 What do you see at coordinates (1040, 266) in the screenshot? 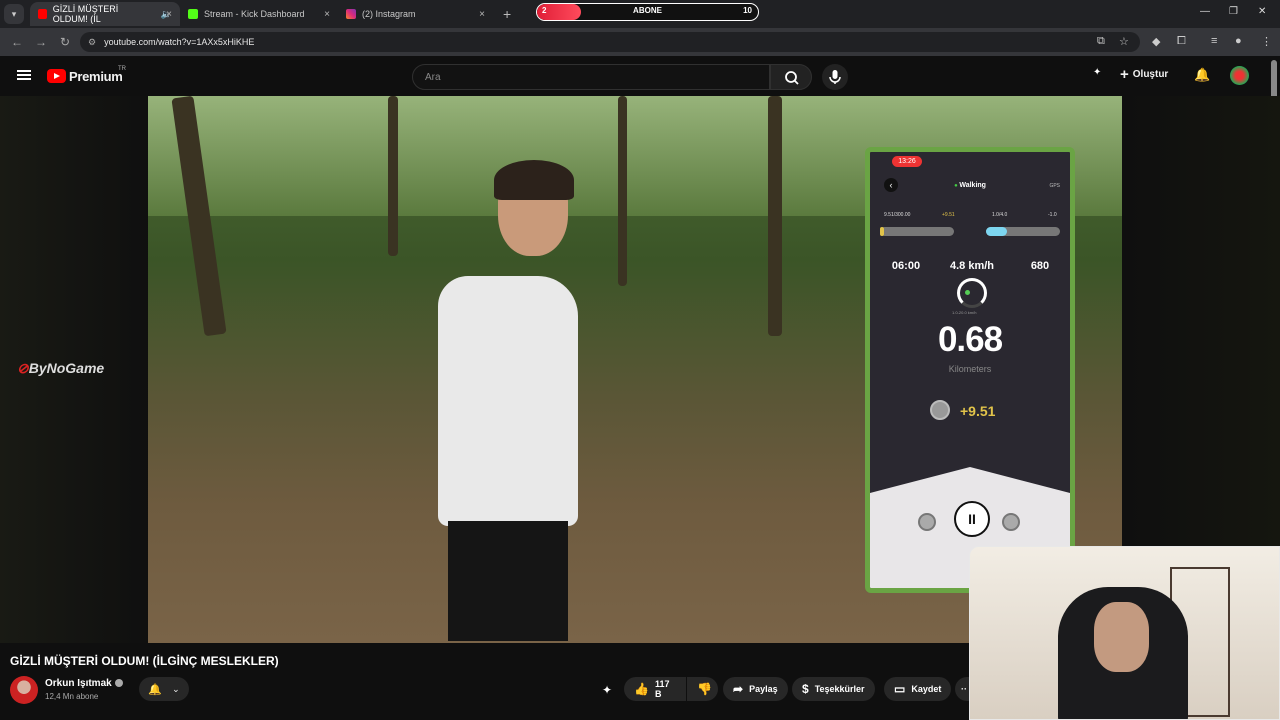
I see `steps-value: 680` at bounding box center [1040, 266].